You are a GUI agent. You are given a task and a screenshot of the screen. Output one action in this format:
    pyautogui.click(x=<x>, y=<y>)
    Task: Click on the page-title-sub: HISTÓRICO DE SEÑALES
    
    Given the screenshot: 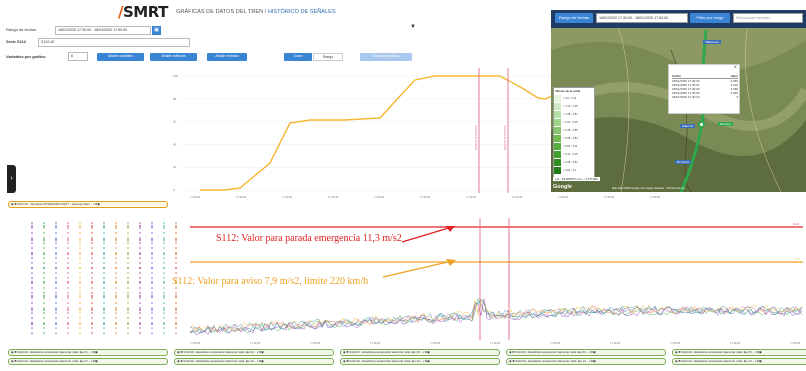 What is the action you would take?
    pyautogui.click(x=302, y=12)
    